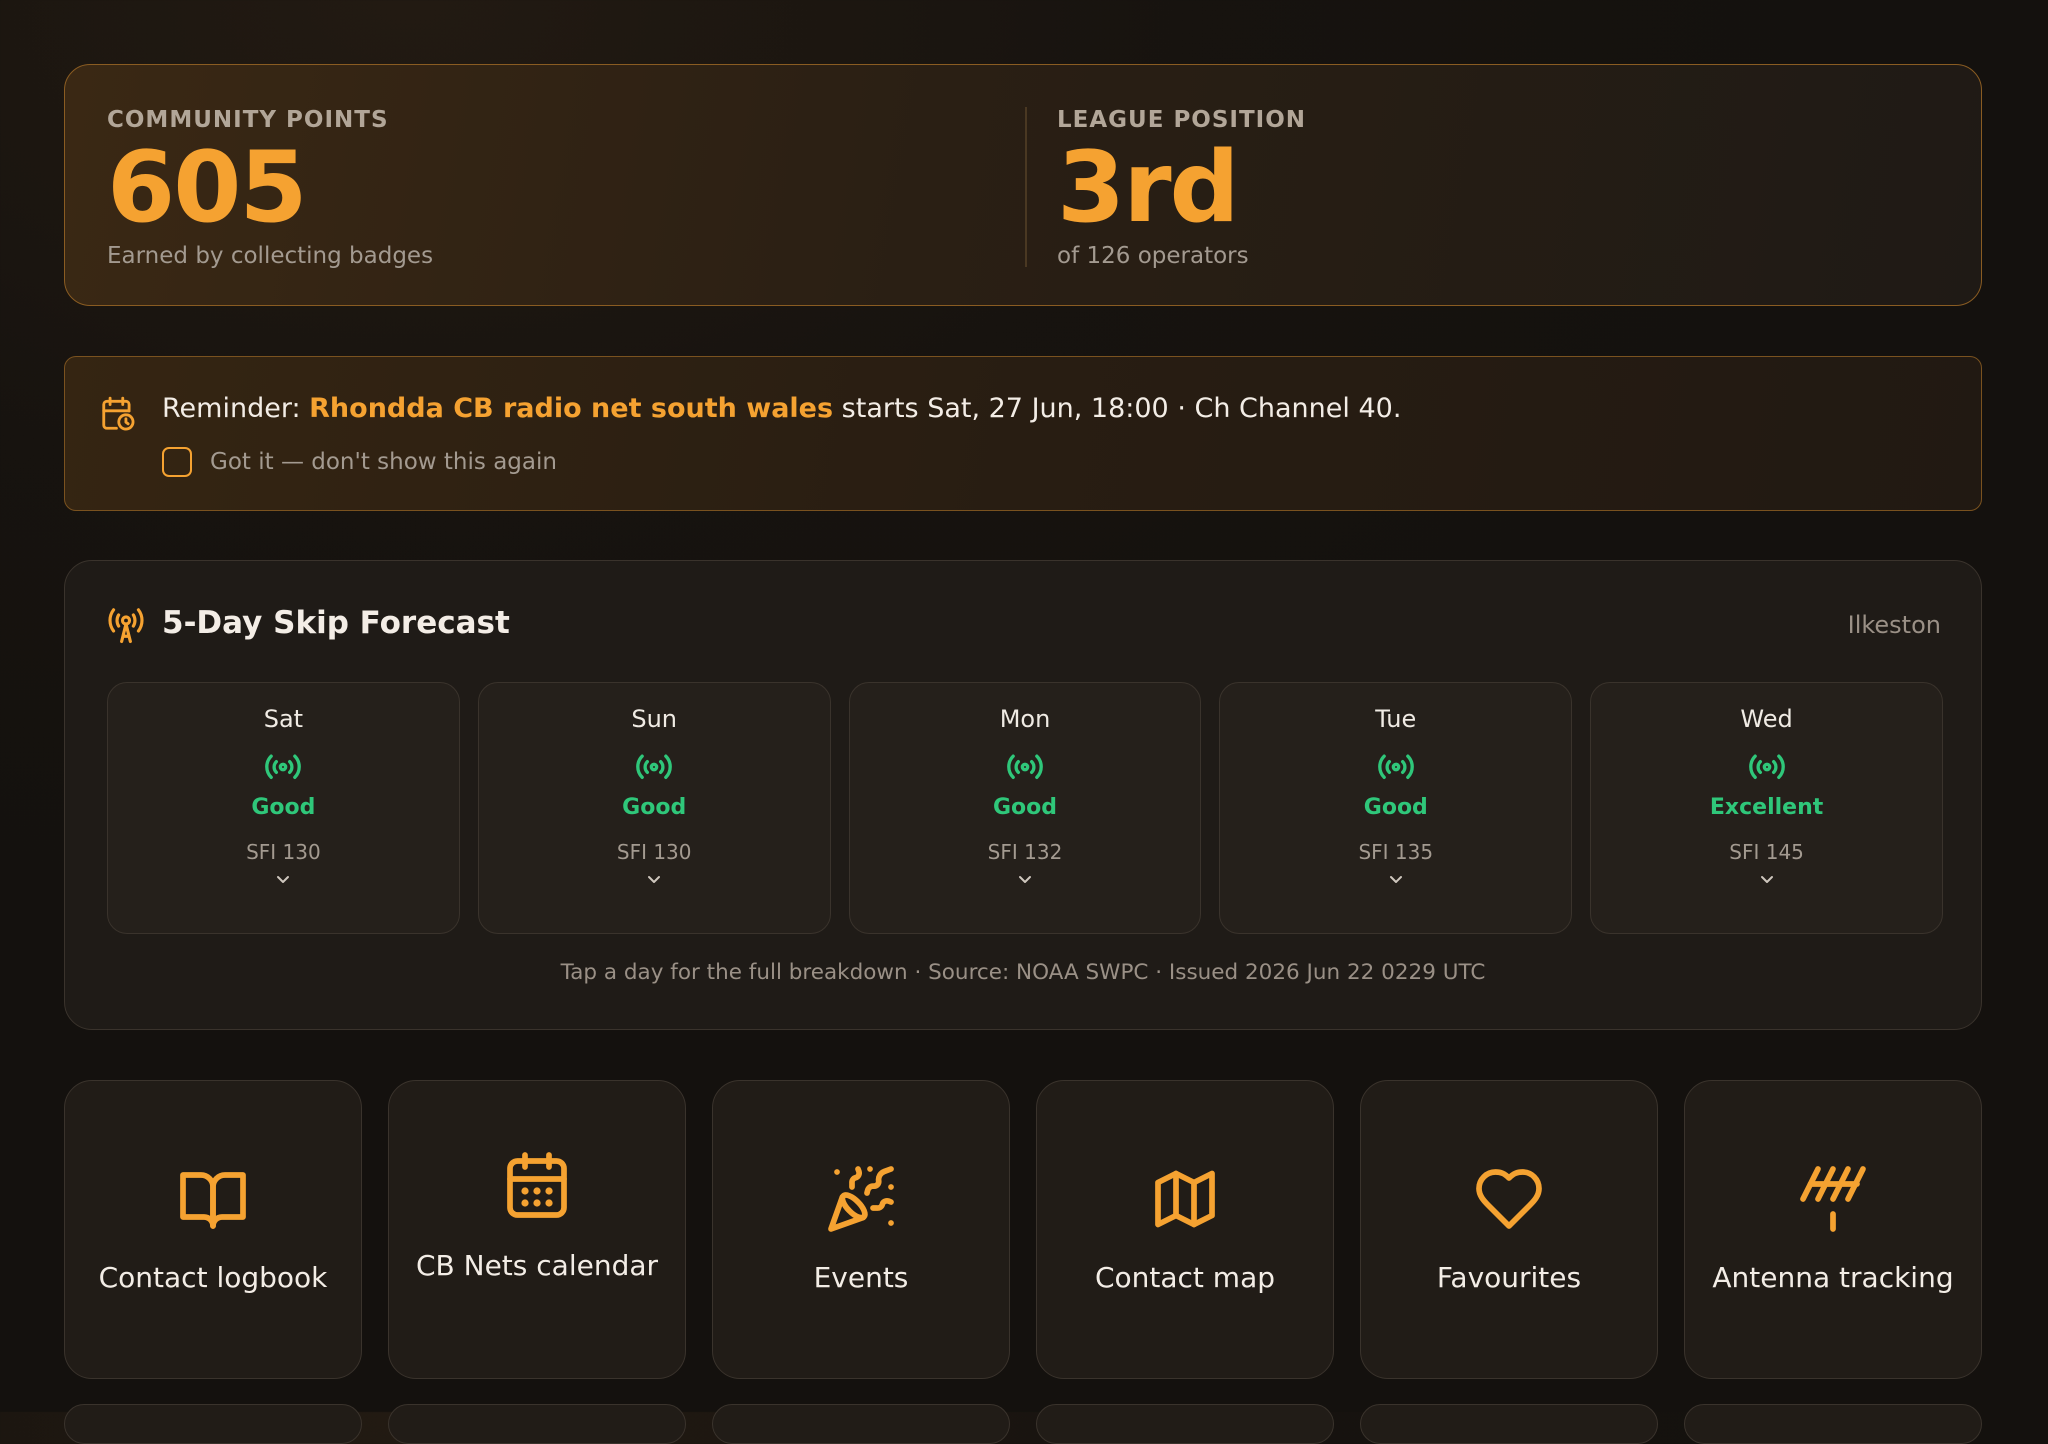 The height and width of the screenshot is (1444, 2048). What do you see at coordinates (270, 256) in the screenshot?
I see `community-points-subtext: Earned by collecting badges` at bounding box center [270, 256].